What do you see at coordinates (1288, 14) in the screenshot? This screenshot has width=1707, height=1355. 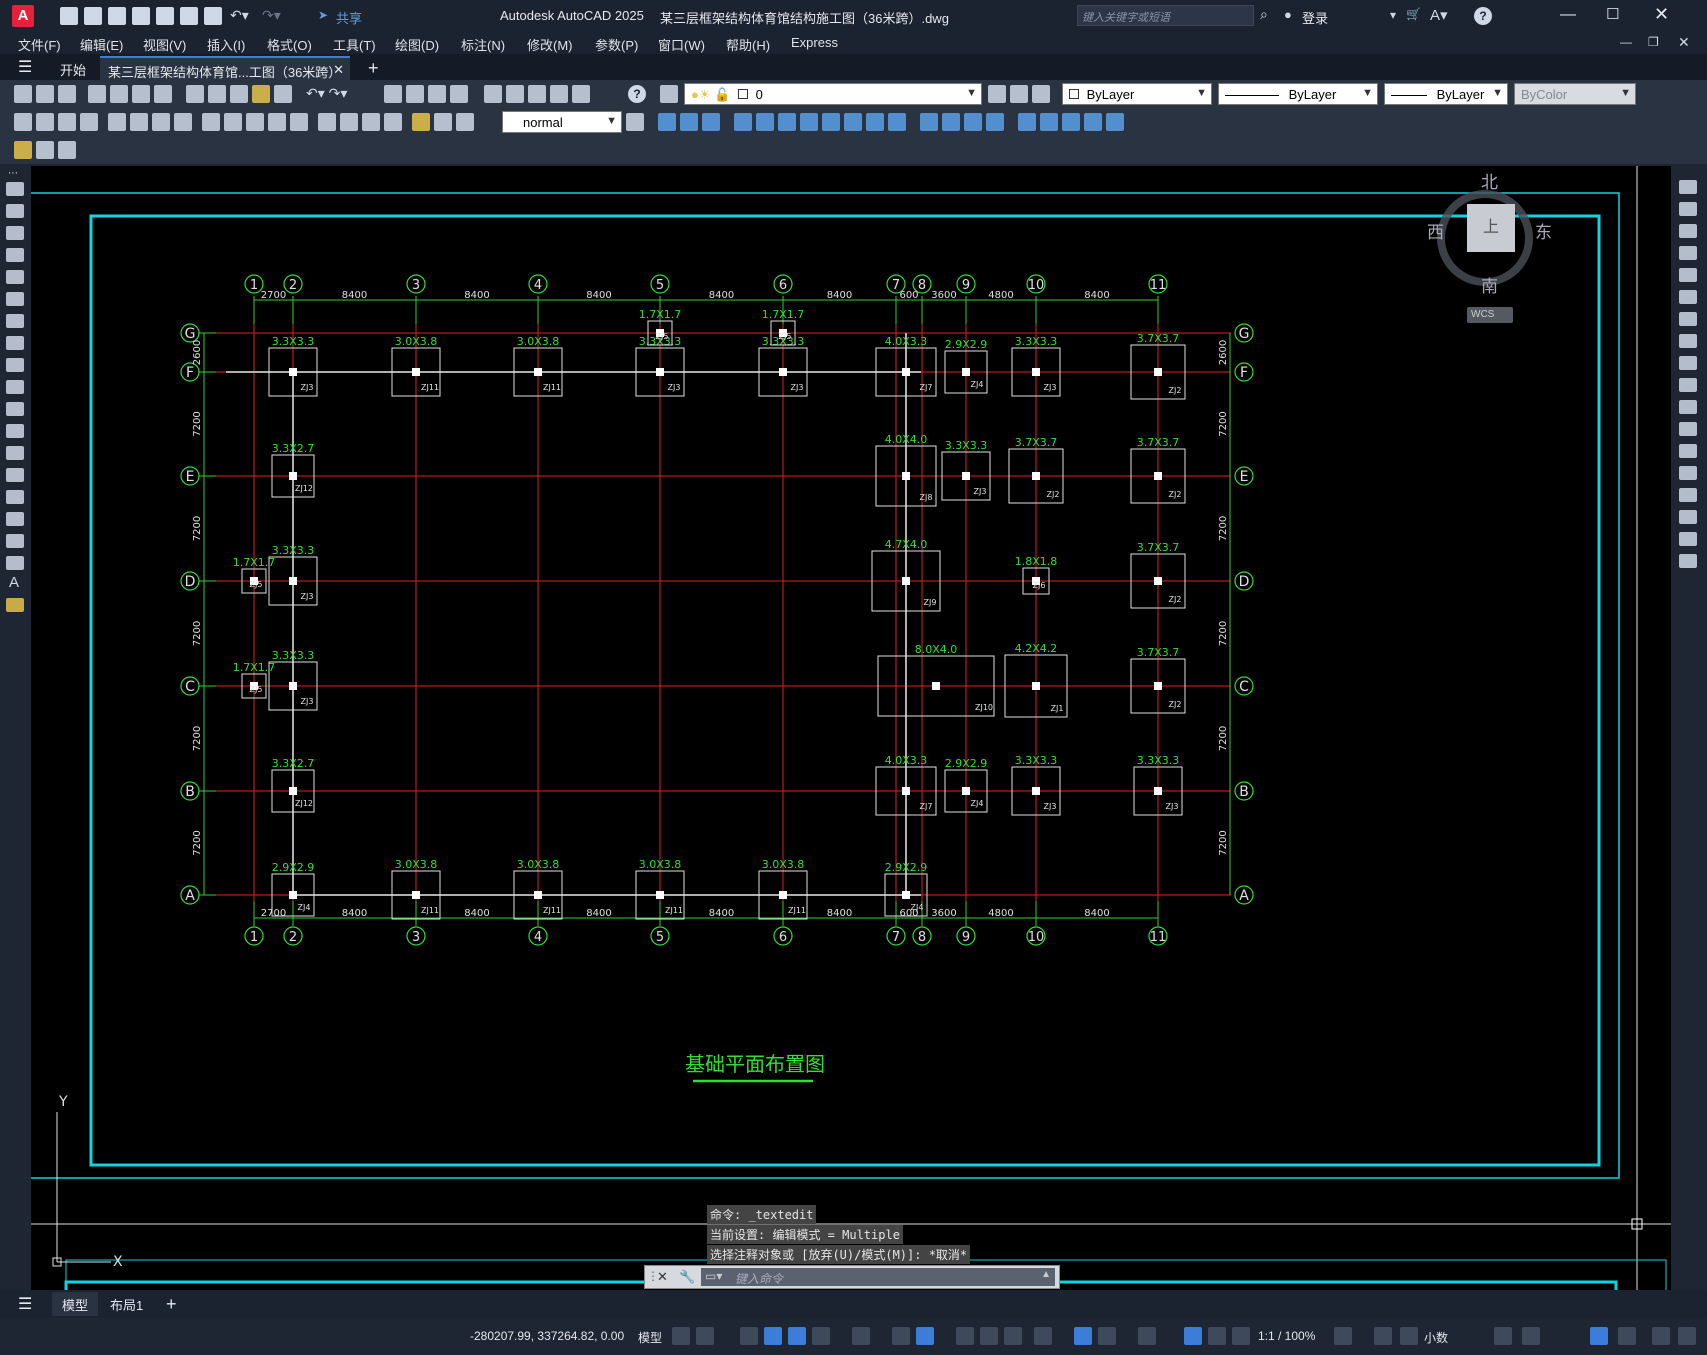 I see `user-icon: ●` at bounding box center [1288, 14].